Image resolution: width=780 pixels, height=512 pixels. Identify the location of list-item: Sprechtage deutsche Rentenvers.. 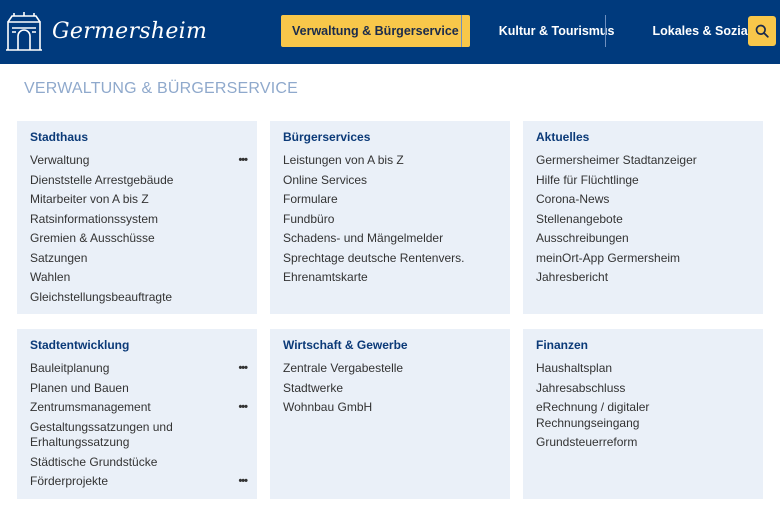
(391, 259).